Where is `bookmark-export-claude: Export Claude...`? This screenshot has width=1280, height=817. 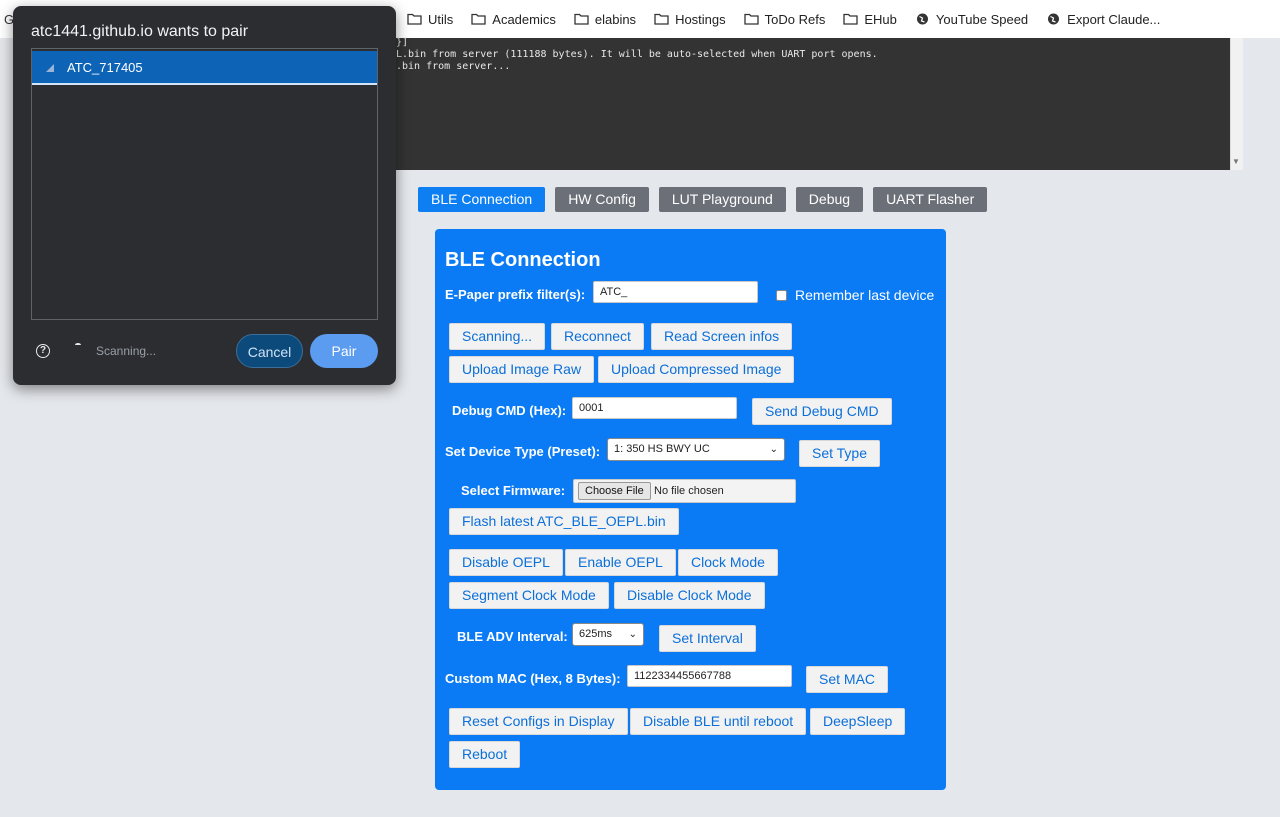
bookmark-export-claude: Export Claude... is located at coordinates (1103, 19).